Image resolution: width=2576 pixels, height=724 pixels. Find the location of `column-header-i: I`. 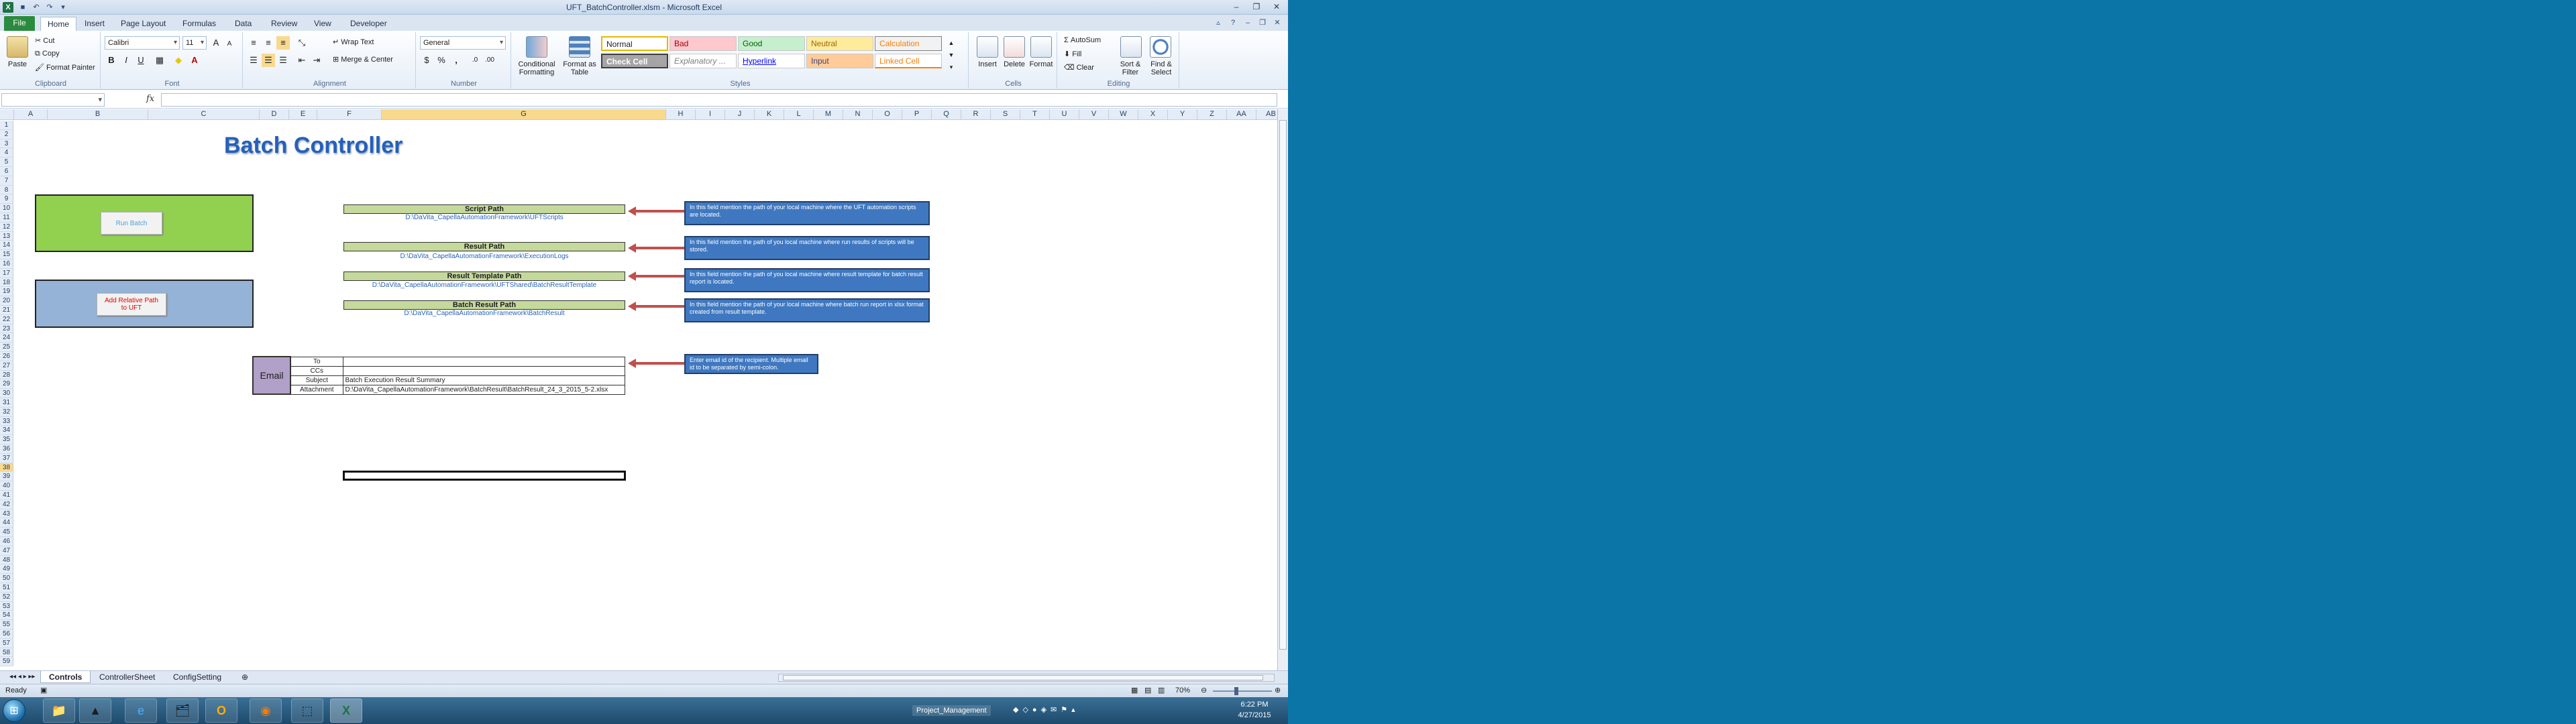

column-header-i: I is located at coordinates (710, 115).